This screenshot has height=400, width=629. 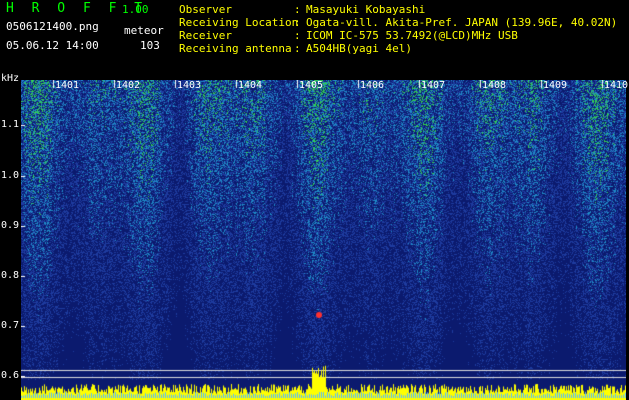 I want to click on file-name: 0506121400.png, so click(x=52, y=26).